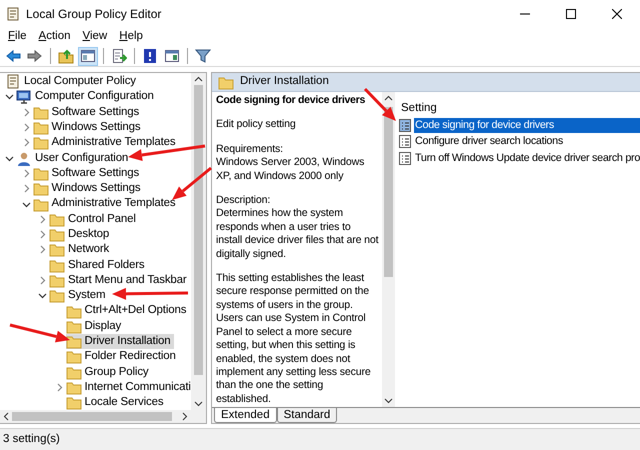  Describe the element at coordinates (119, 280) in the screenshot. I see `tree-item: Start Menu and Taskbar` at that location.